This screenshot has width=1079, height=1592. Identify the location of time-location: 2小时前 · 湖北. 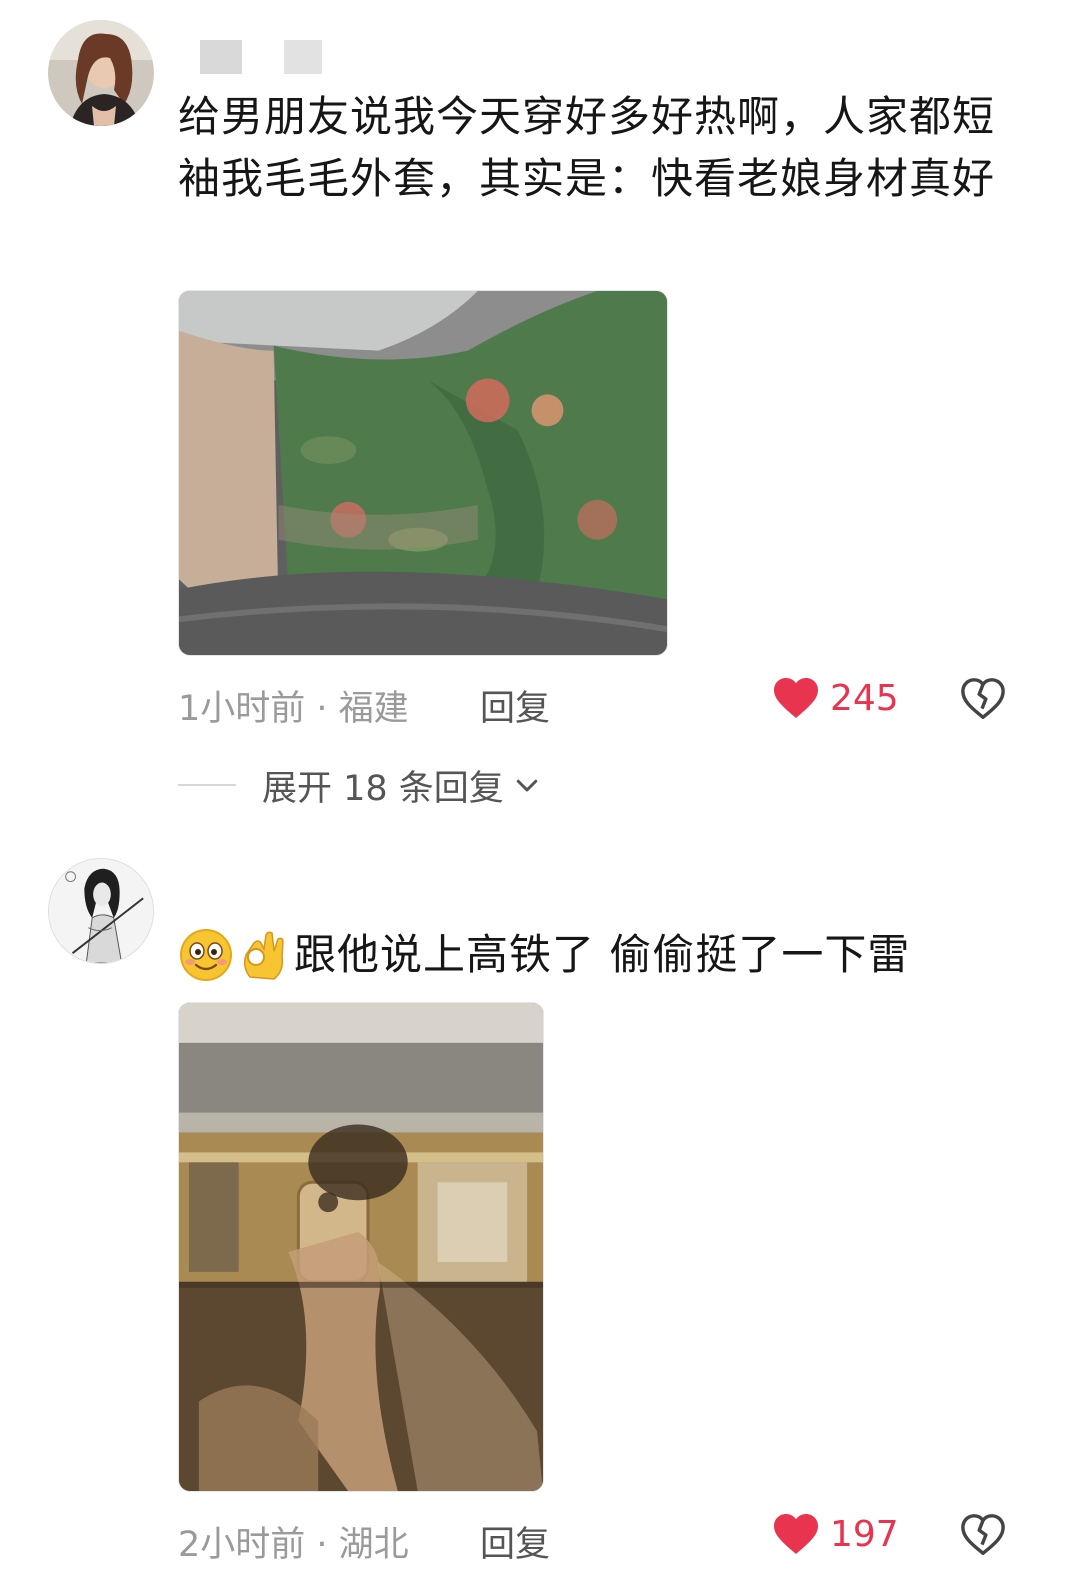
(293, 1545).